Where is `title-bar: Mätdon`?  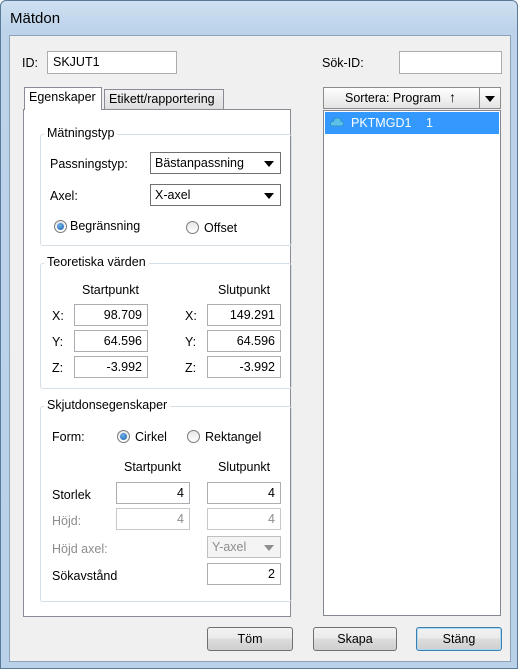 title-bar: Mätdon is located at coordinates (259, 18).